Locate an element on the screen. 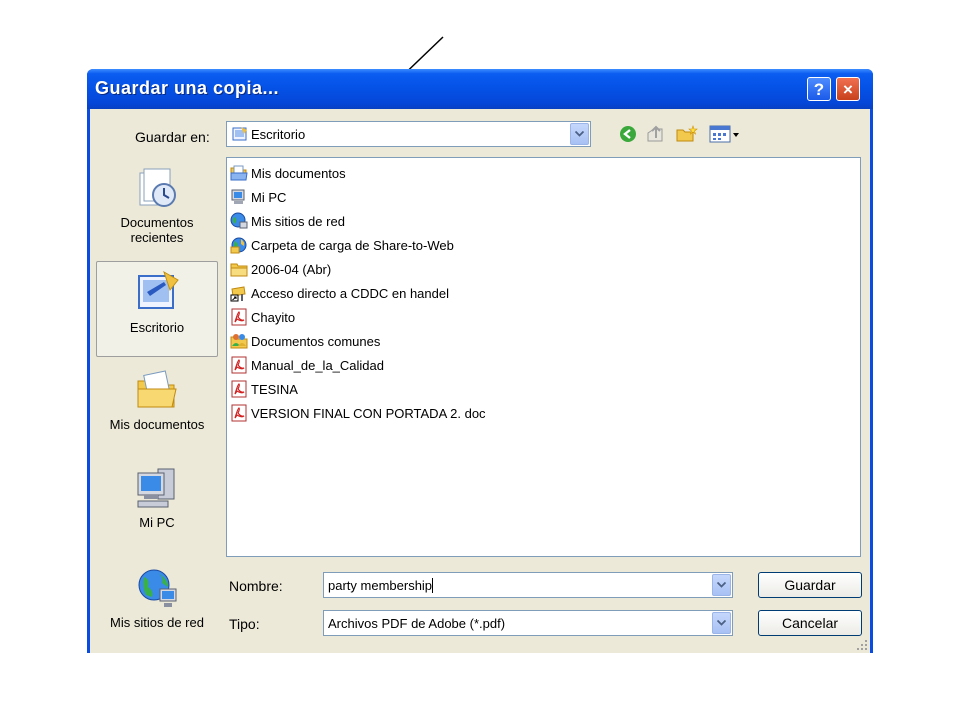  filename-input: party membership is located at coordinates (381, 585).